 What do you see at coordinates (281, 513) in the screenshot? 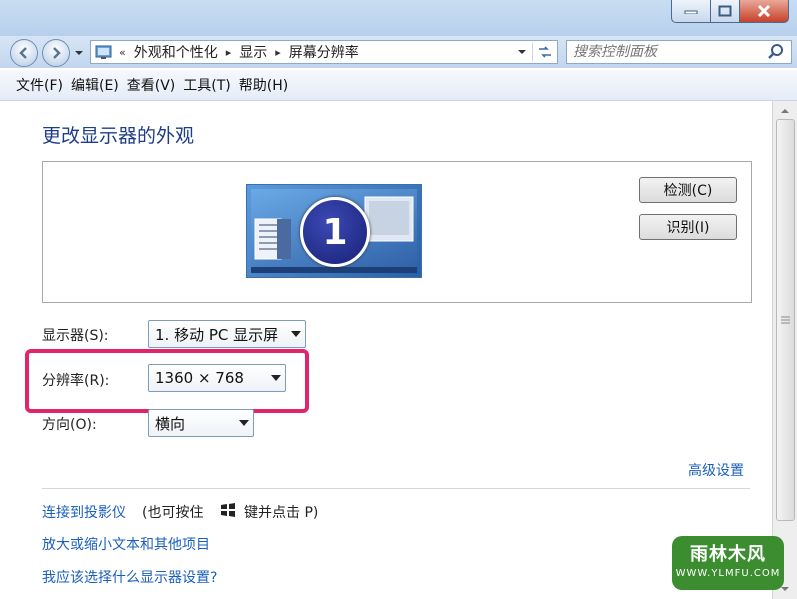
I see `projector-hint-suffix: 键并点击 P)` at bounding box center [281, 513].